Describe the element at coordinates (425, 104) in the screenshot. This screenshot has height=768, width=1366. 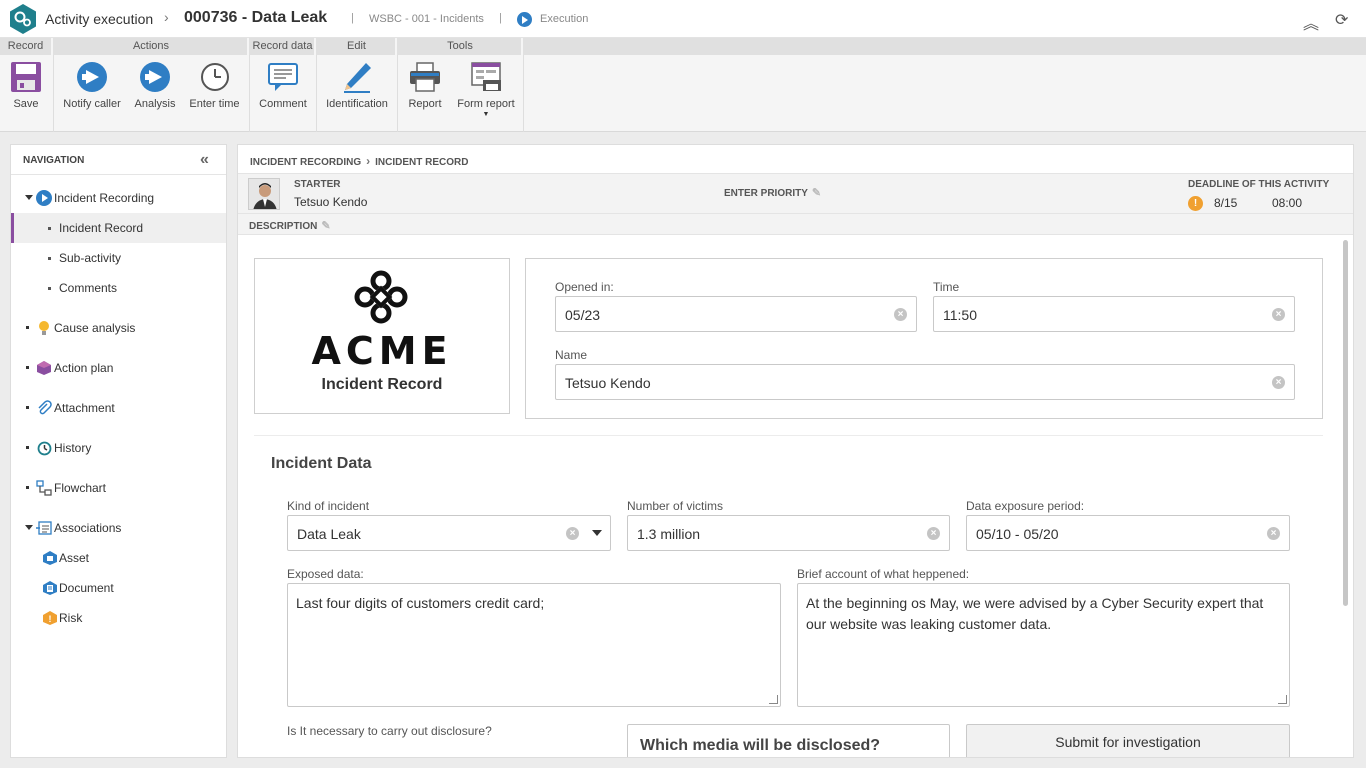
I see `report-label: Report` at that location.